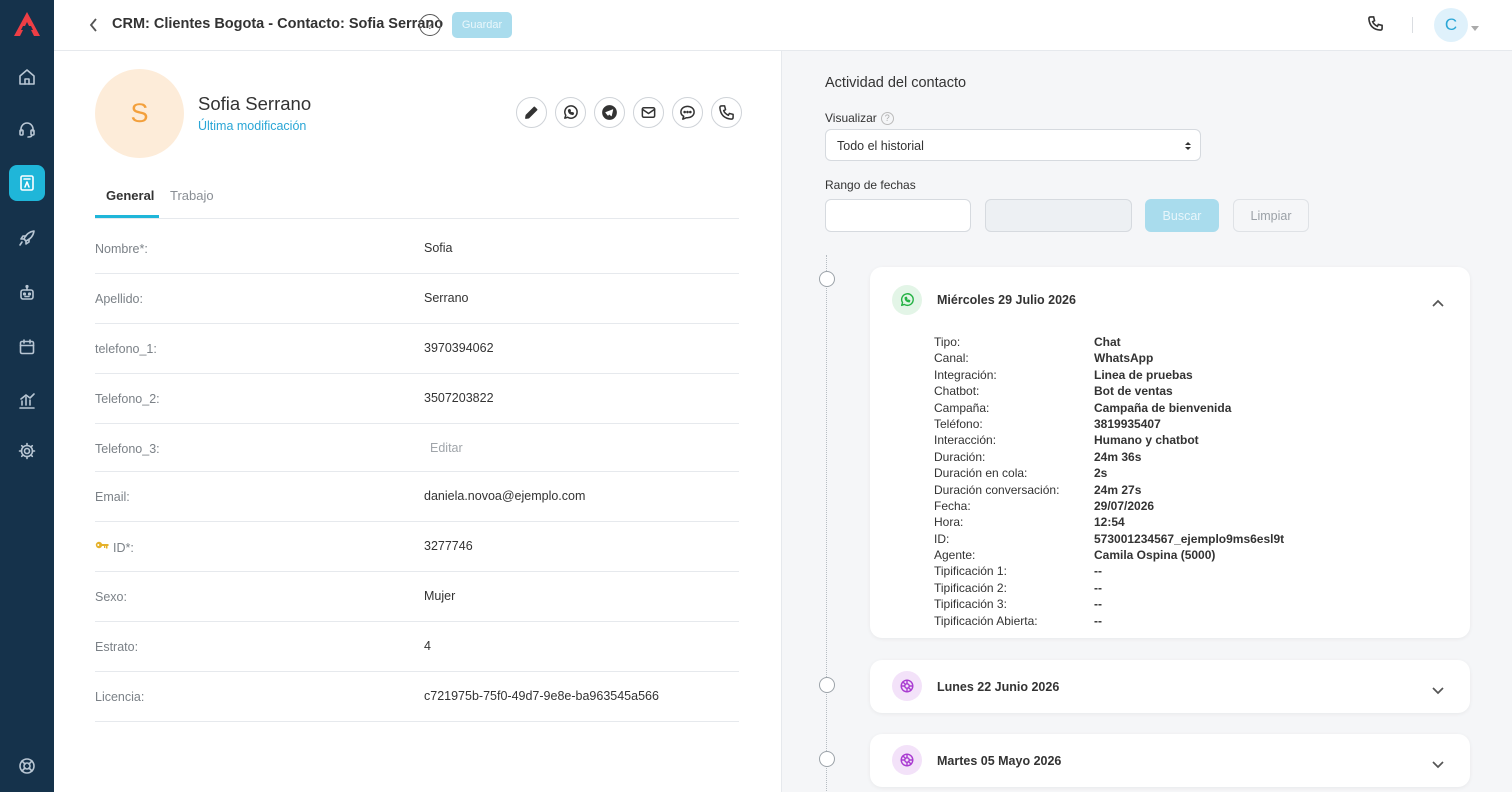 This screenshot has width=1512, height=792. Describe the element at coordinates (826, 523) in the screenshot. I see `timeline-line` at that location.